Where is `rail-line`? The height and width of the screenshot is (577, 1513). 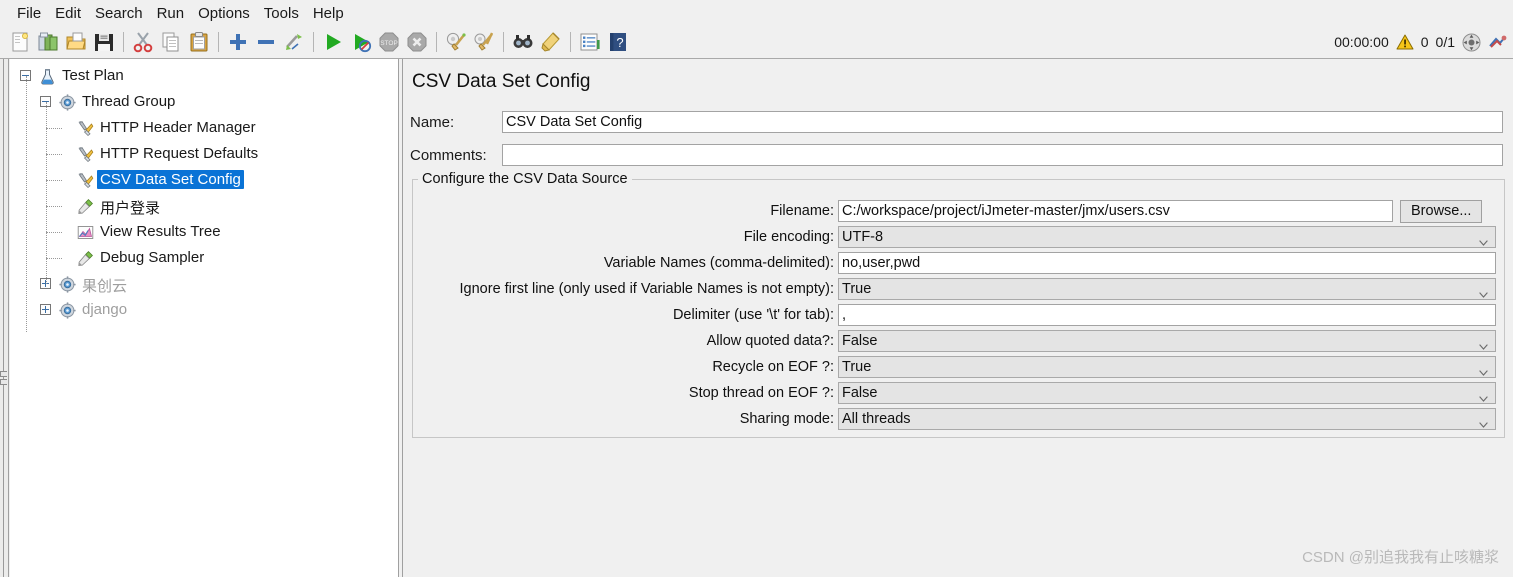 rail-line is located at coordinates (3, 318).